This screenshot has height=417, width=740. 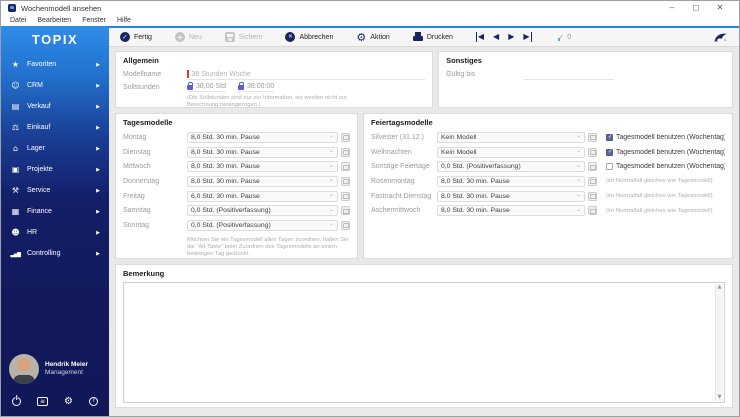 What do you see at coordinates (24, 369) in the screenshot?
I see `avatar` at bounding box center [24, 369].